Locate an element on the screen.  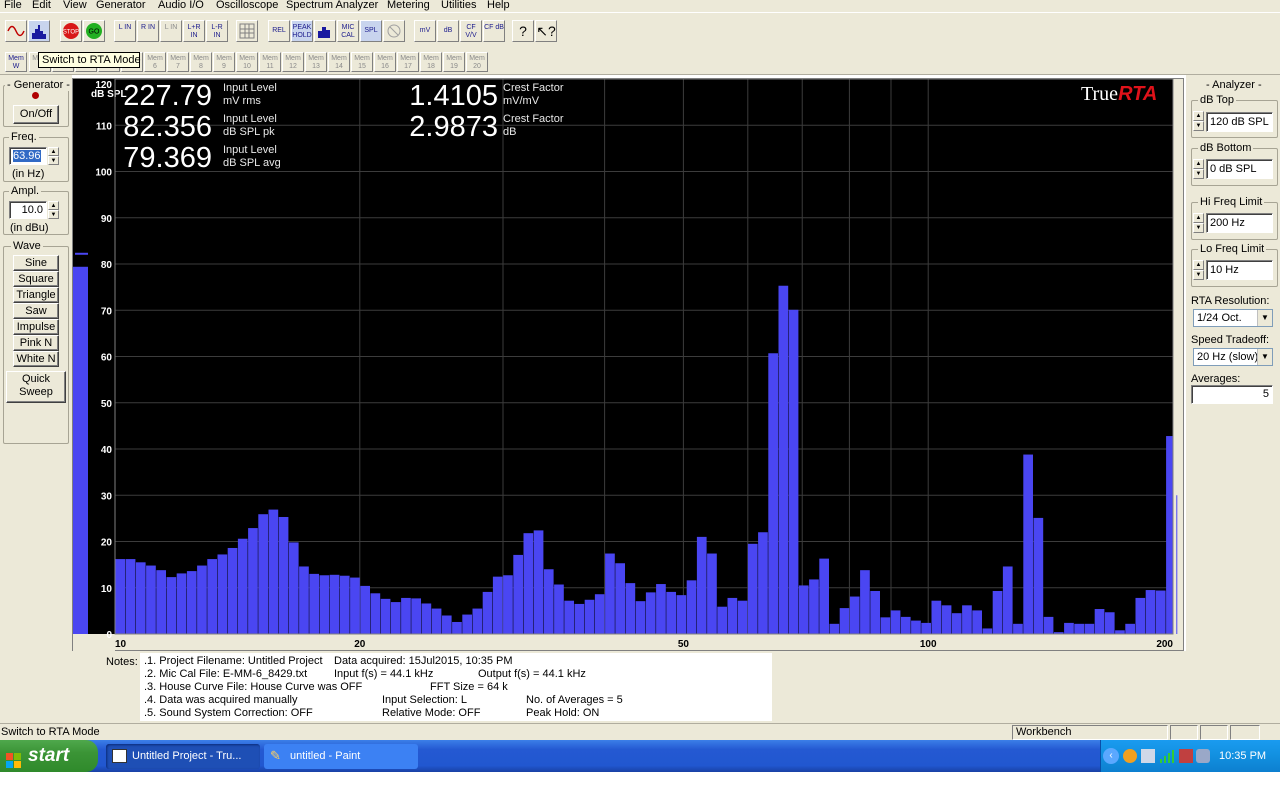
wave-triangle-button: Triangle is located at coordinates (36, 295).